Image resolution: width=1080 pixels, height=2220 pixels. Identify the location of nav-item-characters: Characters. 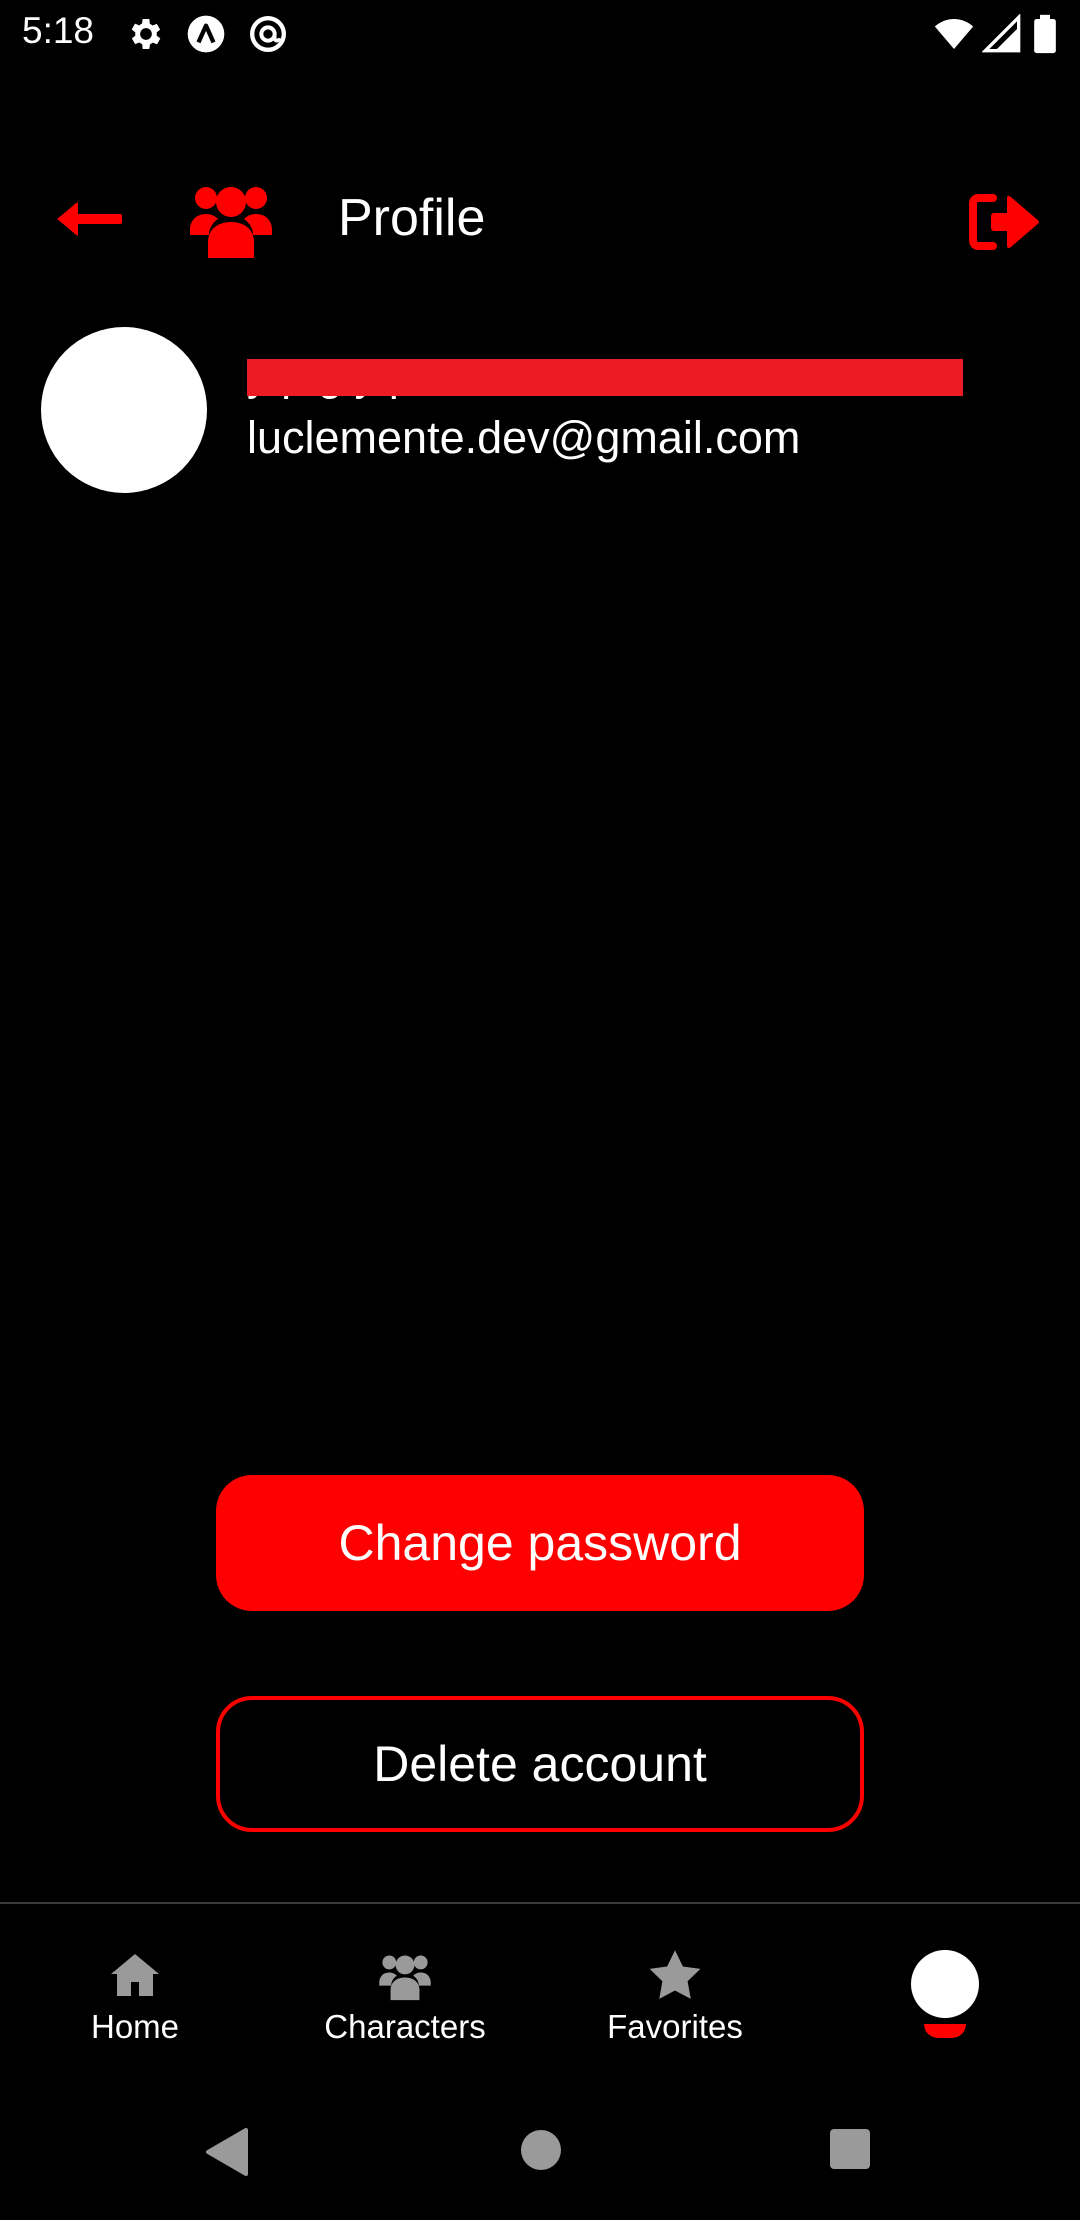
(405, 1989).